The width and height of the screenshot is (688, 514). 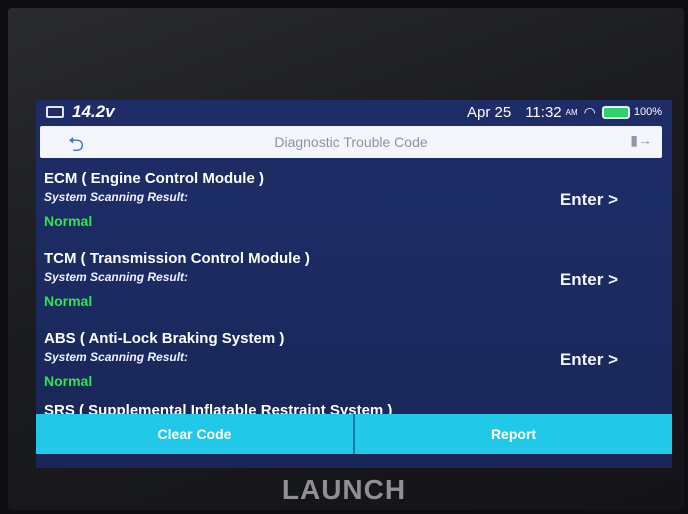 What do you see at coordinates (647, 112) in the screenshot?
I see `battery-level: 100%` at bounding box center [647, 112].